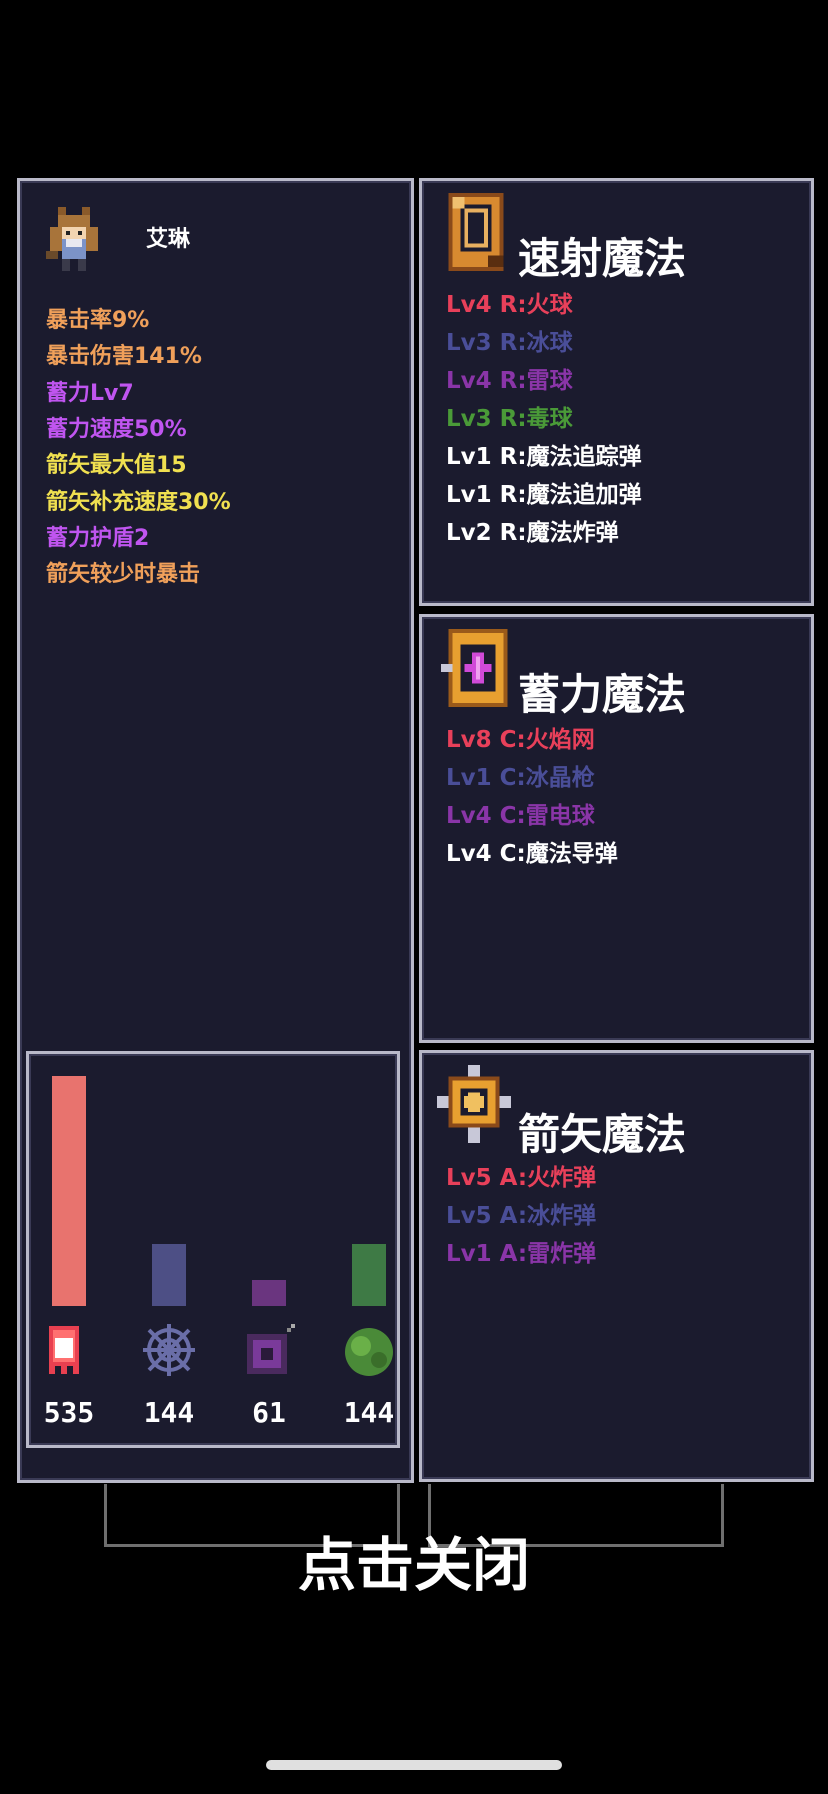 The image size is (828, 1794). I want to click on stat-line: 箭矢补充速度30%, so click(138, 502).